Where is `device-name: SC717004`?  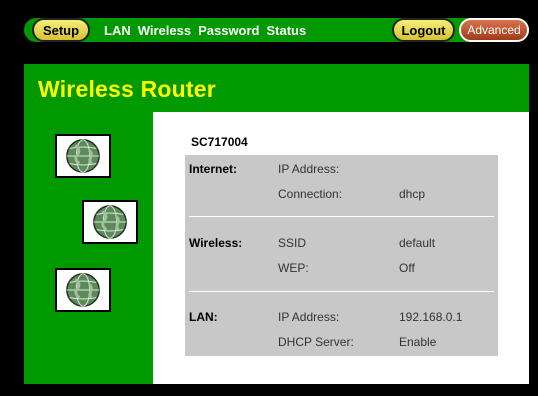
device-name: SC717004 is located at coordinates (219, 142).